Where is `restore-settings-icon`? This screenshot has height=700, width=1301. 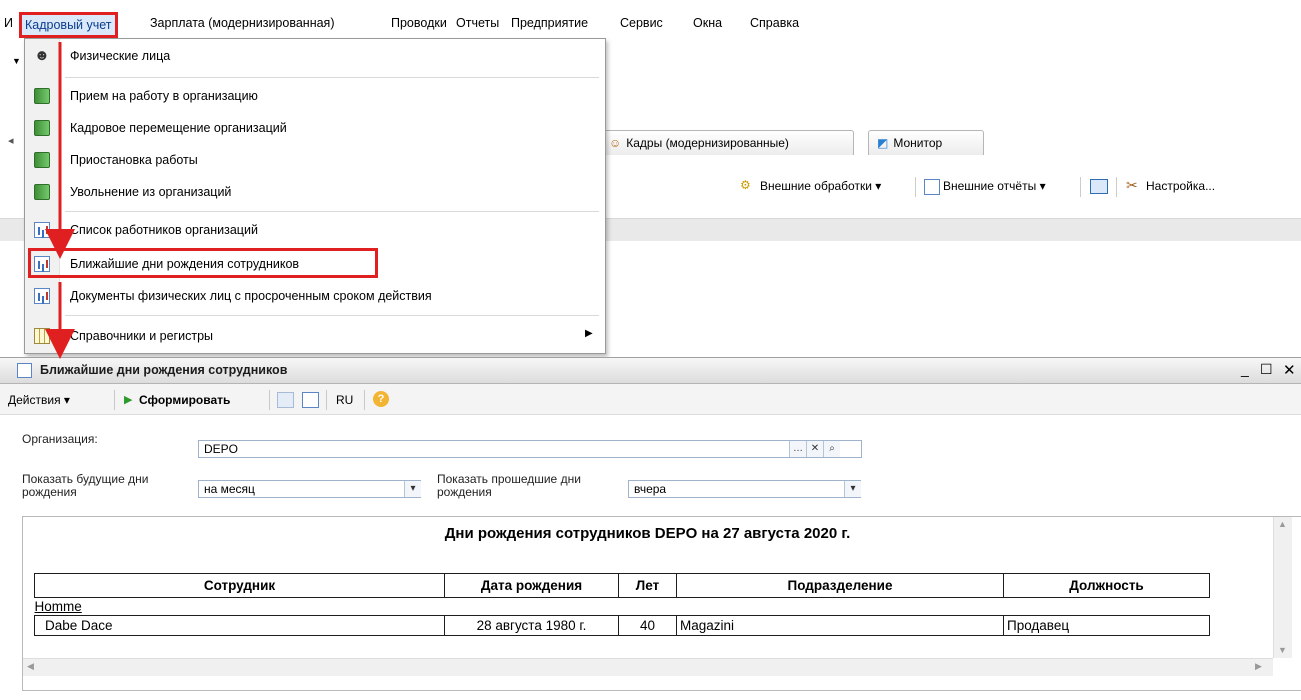
restore-settings-icon is located at coordinates (310, 400).